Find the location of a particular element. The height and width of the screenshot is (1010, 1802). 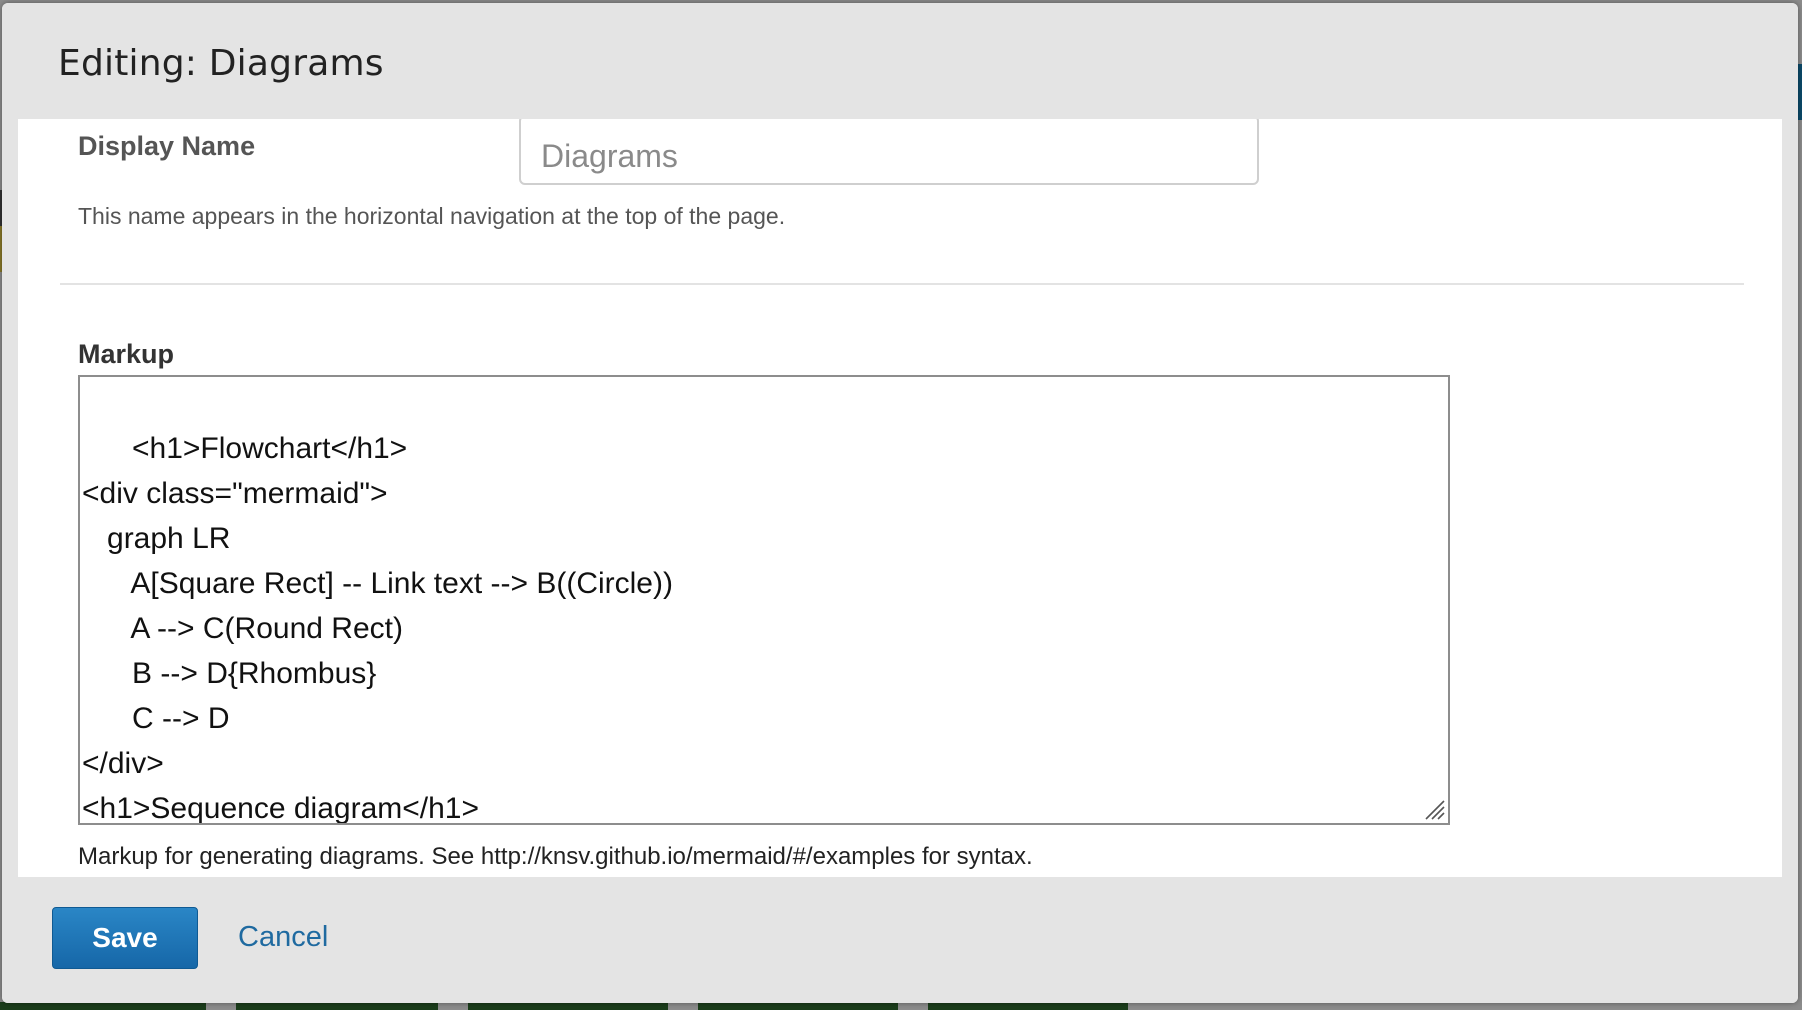

cancel-link: Cancel is located at coordinates (283, 937).